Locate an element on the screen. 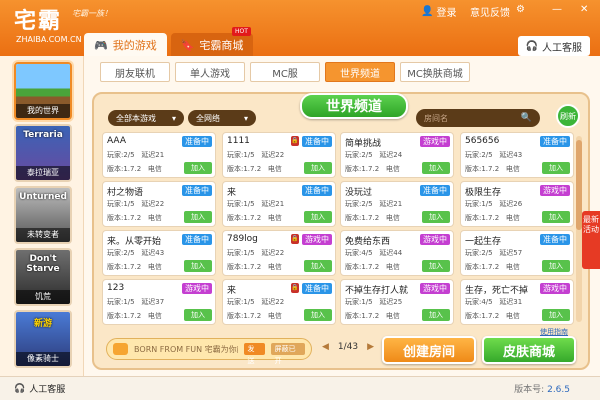  room-card: 123 游戏中 玩家:1/5 延迟37 版本:1.7.2 电信 加入 is located at coordinates (159, 302).